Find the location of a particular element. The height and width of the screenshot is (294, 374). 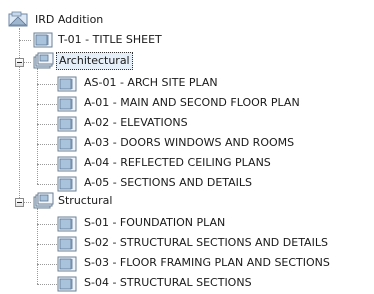

sheet-label: S-03 - FLOOR FRAMING PLAN AND SECTIONS is located at coordinates (207, 262).